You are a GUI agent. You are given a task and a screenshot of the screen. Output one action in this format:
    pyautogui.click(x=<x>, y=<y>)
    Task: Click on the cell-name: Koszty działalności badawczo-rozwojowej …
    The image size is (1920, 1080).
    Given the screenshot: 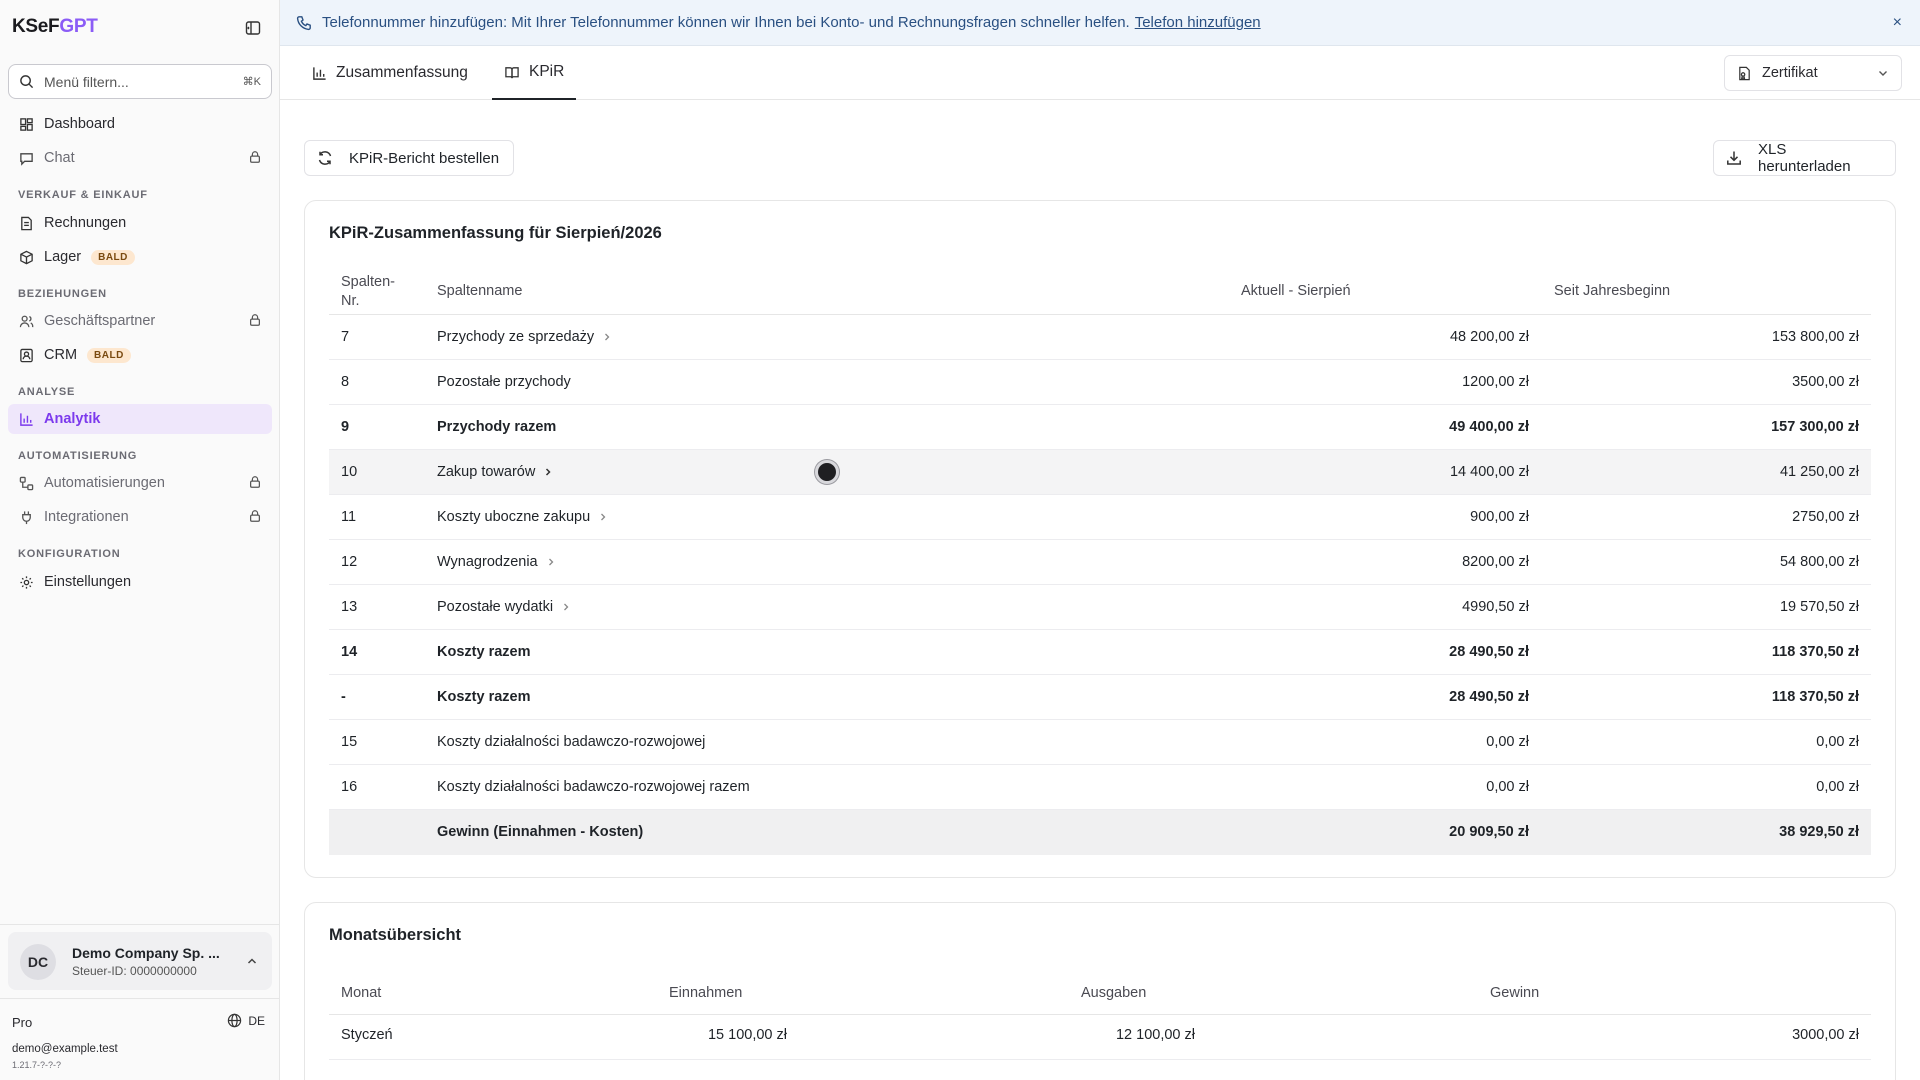 What is the action you would take?
    pyautogui.click(x=593, y=787)
    